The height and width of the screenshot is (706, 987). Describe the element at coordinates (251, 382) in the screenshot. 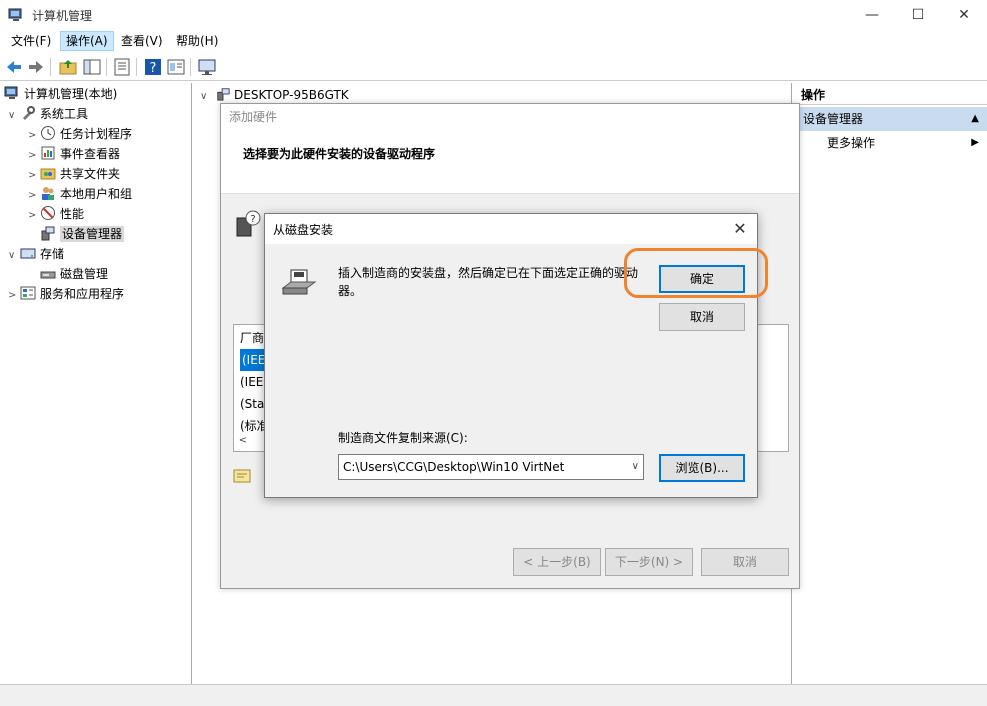

I see `list-item: (IEE` at that location.